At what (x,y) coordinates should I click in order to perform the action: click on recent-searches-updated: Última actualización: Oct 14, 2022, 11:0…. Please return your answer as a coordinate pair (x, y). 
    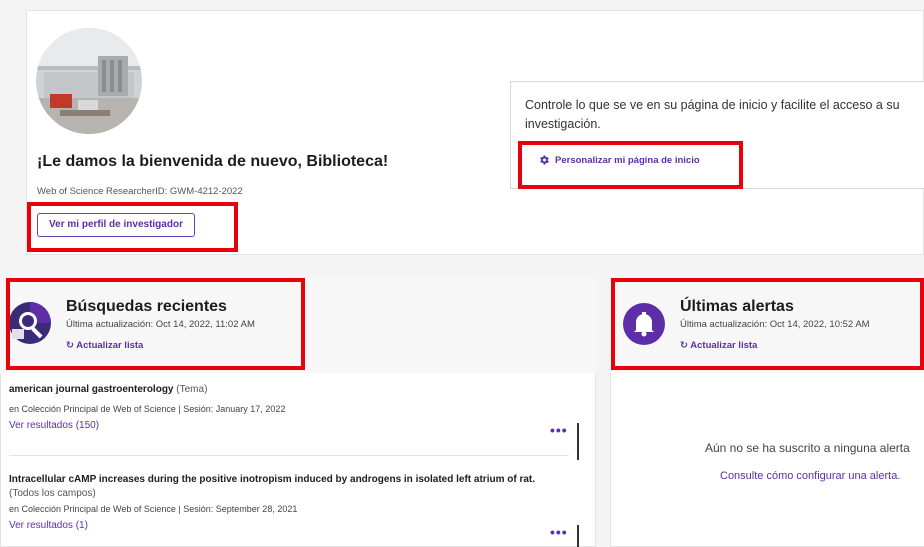
    Looking at the image, I should click on (160, 324).